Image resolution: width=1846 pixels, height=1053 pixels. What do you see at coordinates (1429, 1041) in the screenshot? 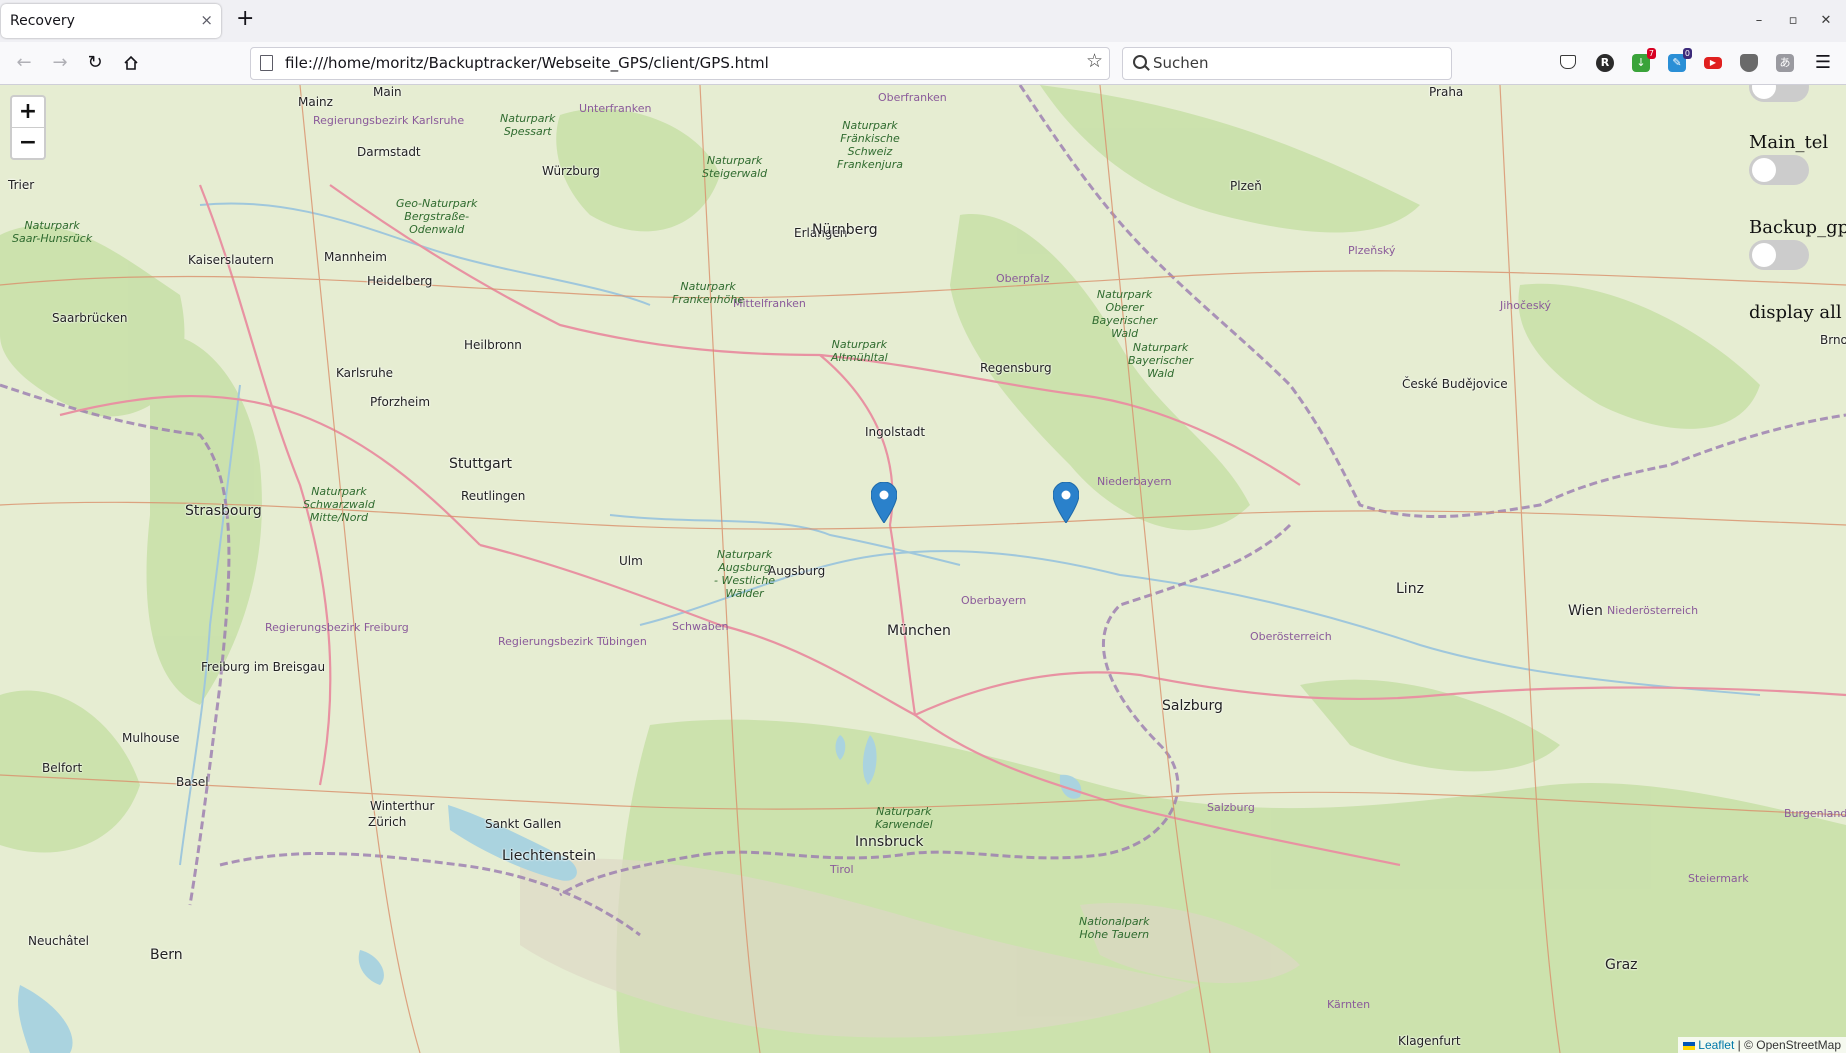
I see `place-label: Klagenfurt` at bounding box center [1429, 1041].